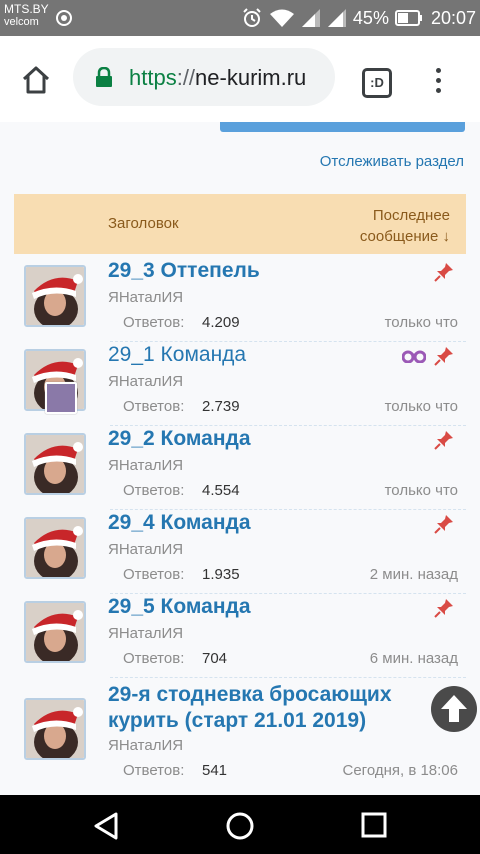 This screenshot has height=854, width=480. Describe the element at coordinates (401, 770) in the screenshot. I see `last-post-time: Сегодня, в 18:06` at that location.